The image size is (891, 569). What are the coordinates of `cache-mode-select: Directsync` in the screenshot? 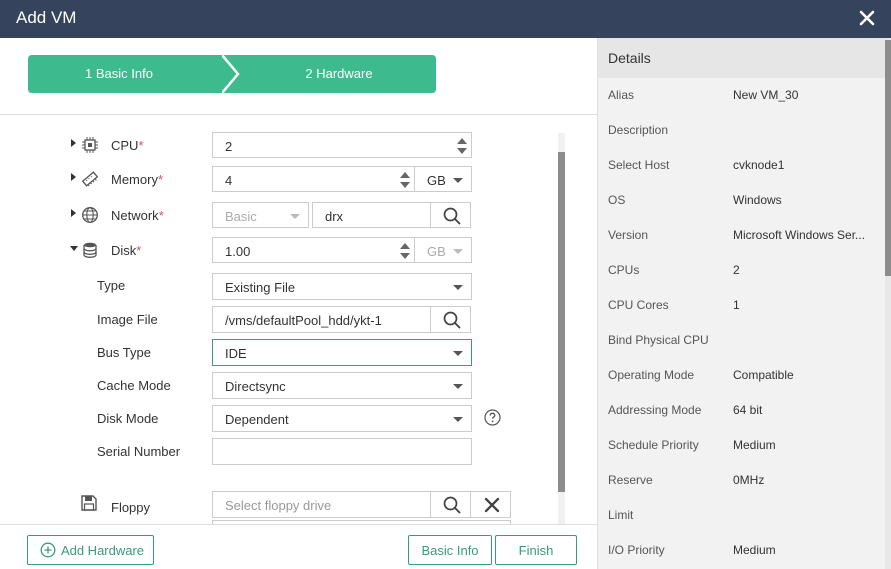 It's located at (342, 385).